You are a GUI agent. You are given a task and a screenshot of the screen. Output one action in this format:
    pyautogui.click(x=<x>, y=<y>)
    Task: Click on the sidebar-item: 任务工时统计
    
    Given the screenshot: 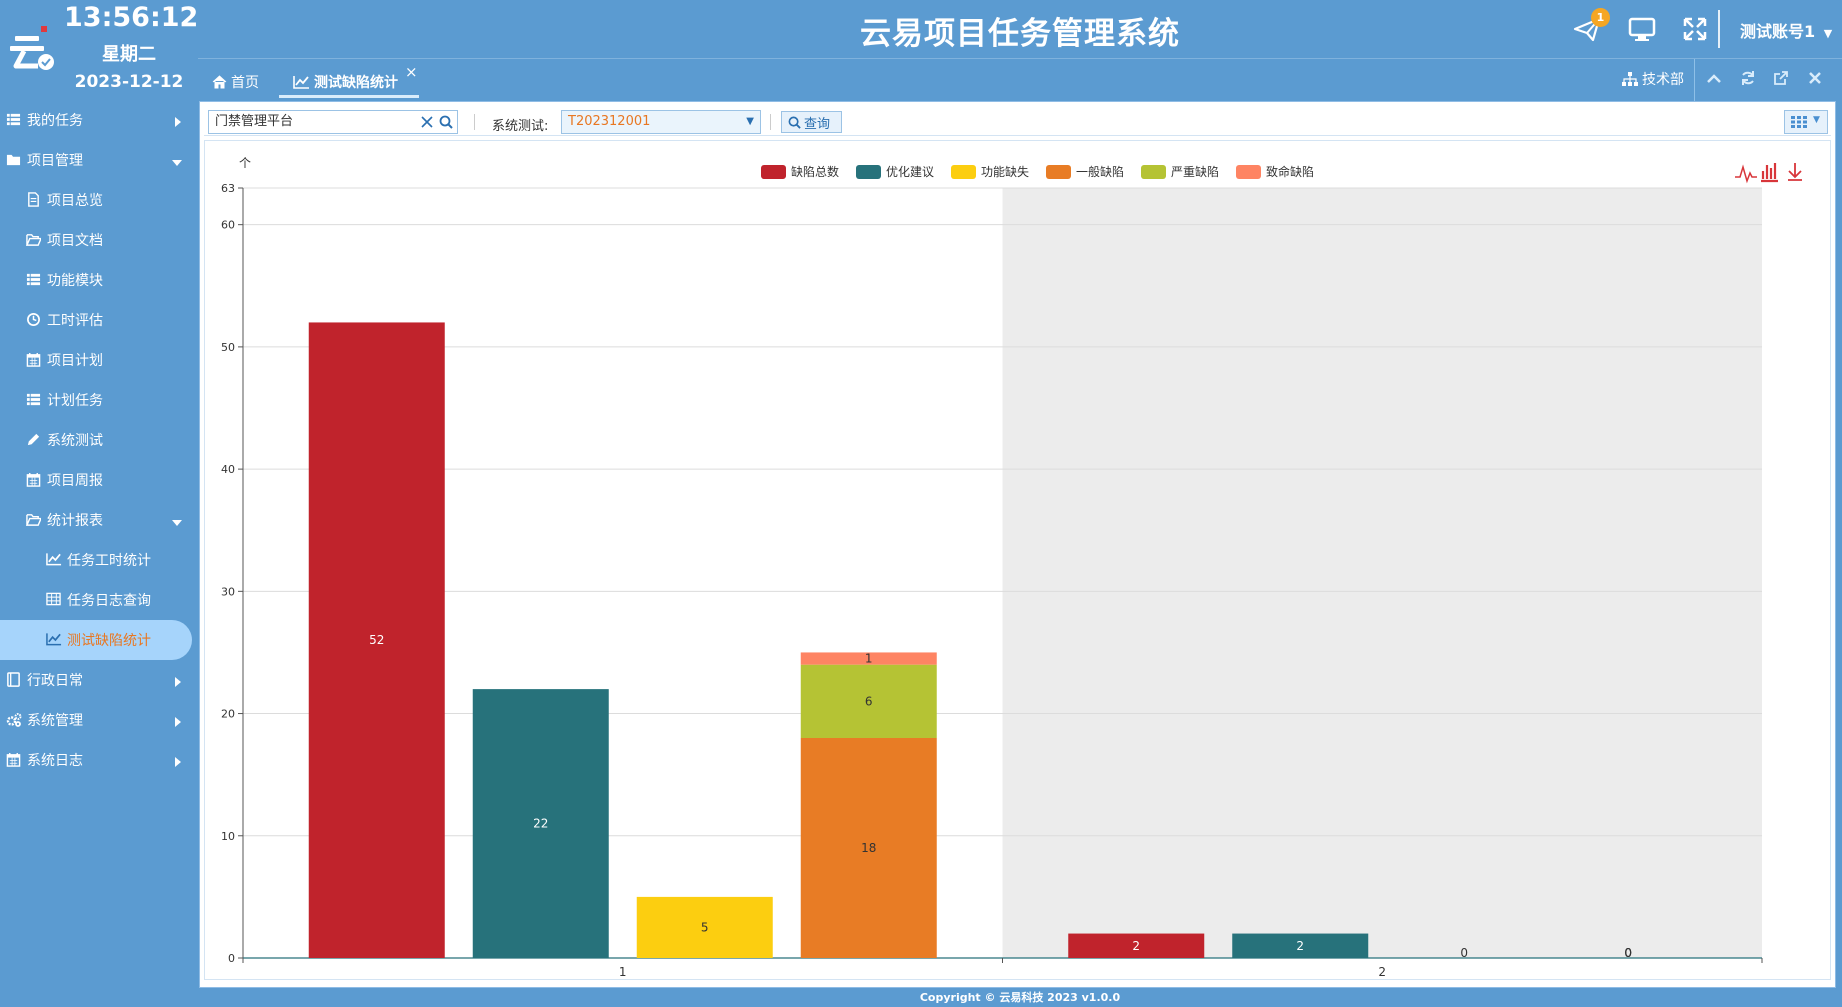 What is the action you would take?
    pyautogui.click(x=98, y=560)
    